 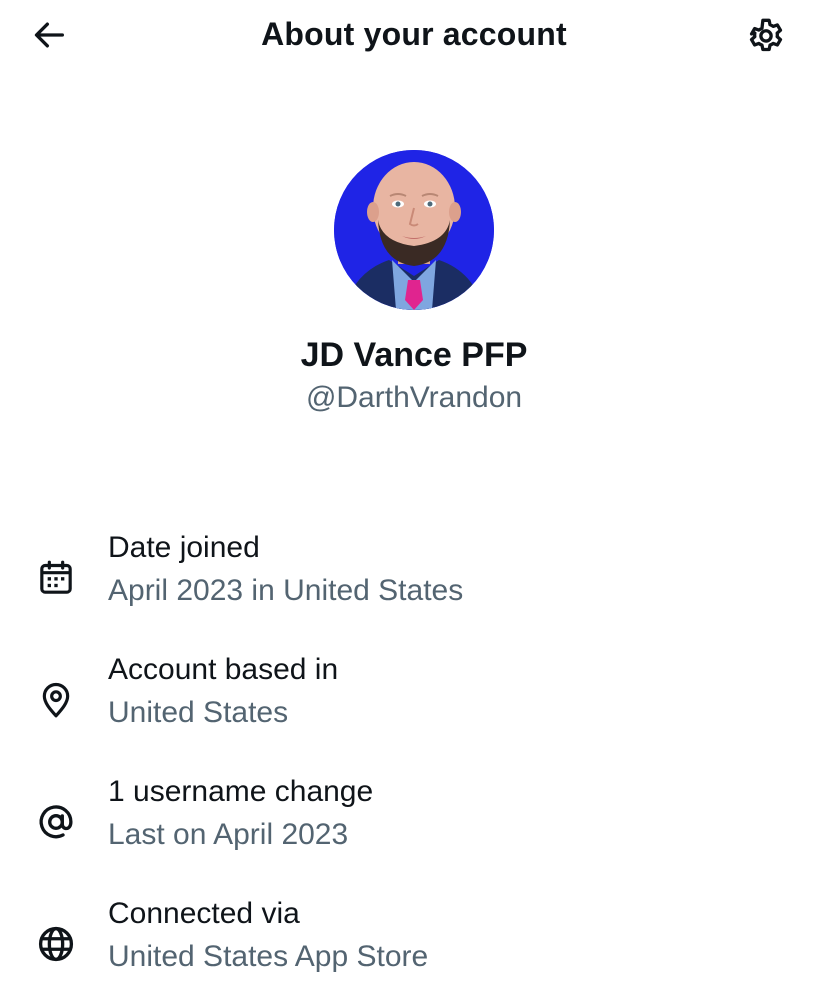 What do you see at coordinates (458, 569) in the screenshot?
I see `info-text: Date joined April 2023 in United States` at bounding box center [458, 569].